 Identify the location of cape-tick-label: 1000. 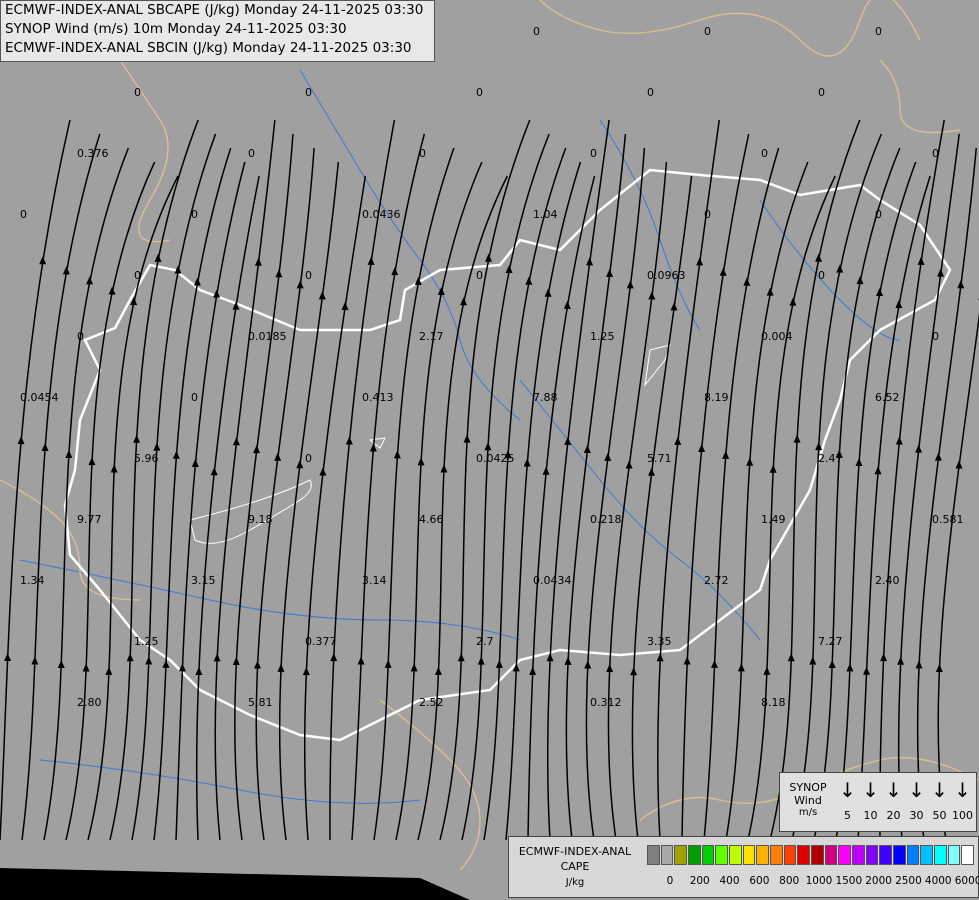
(819, 881).